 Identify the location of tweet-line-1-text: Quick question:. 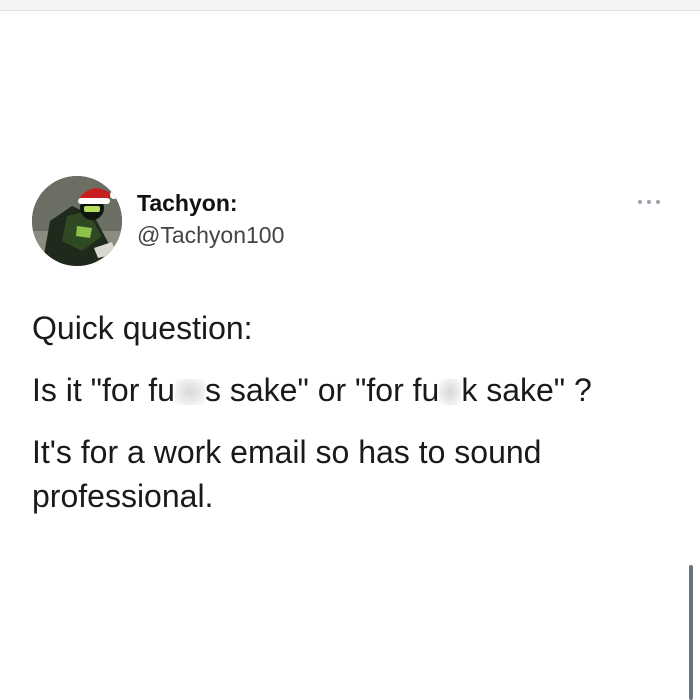
(142, 328).